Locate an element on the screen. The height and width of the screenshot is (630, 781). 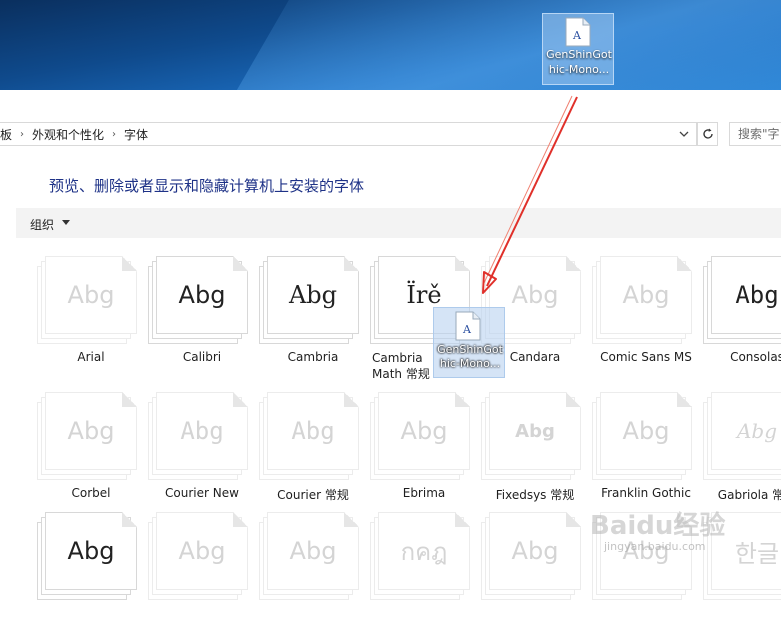
font-tile: Abg Ebrima is located at coordinates (424, 450).